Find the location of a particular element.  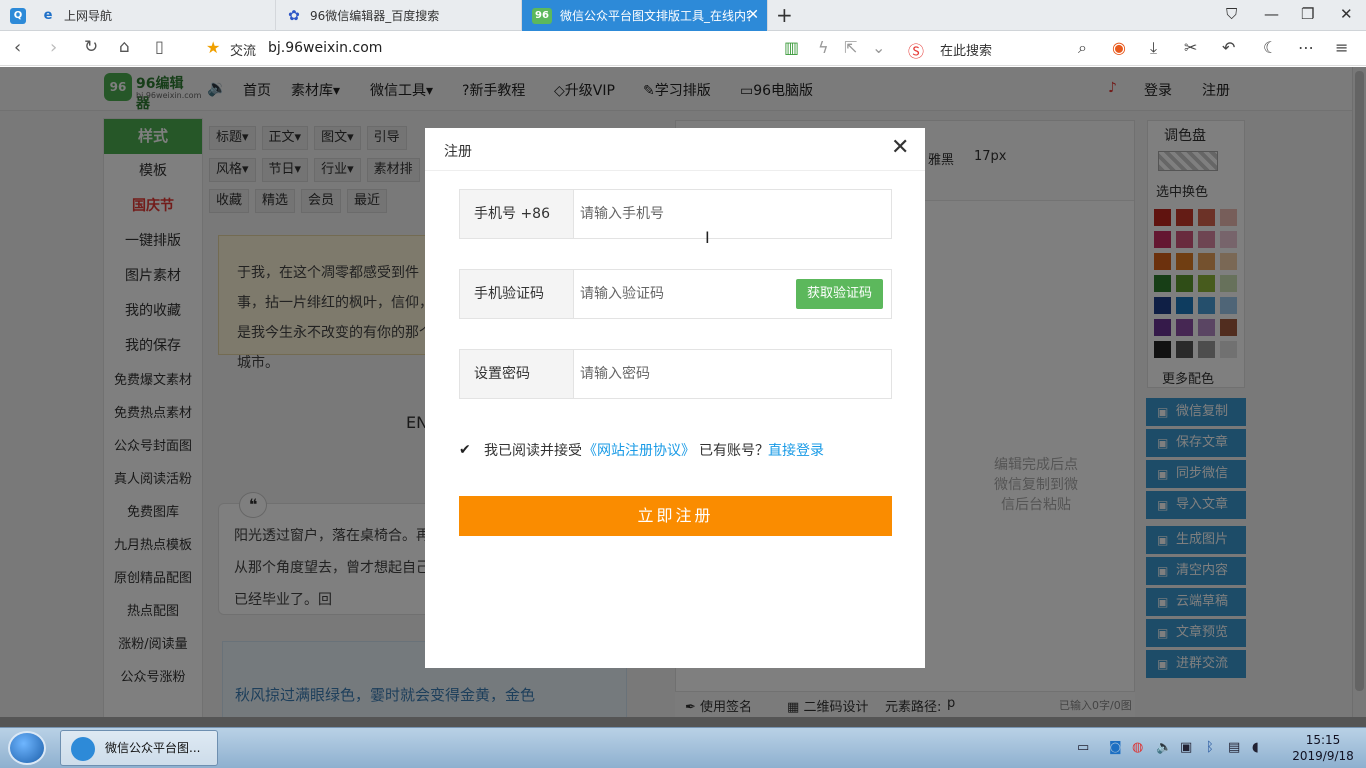

scissors-icon: ✂ is located at coordinates (1190, 47).